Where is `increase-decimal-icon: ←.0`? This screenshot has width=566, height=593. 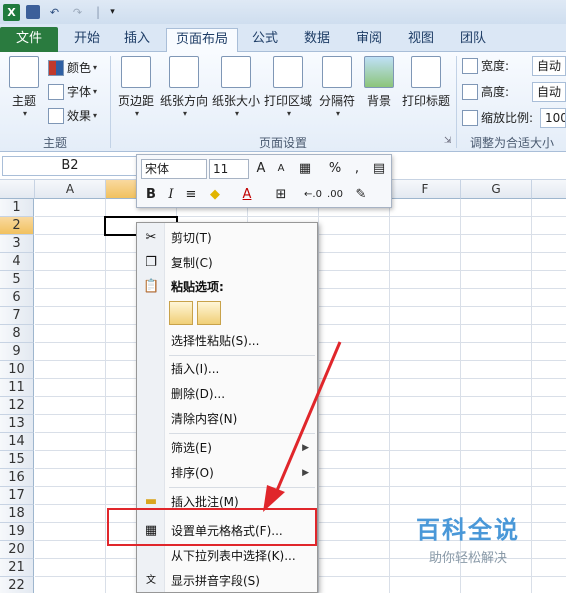
increase-decimal-icon: ←.0 is located at coordinates (313, 195).